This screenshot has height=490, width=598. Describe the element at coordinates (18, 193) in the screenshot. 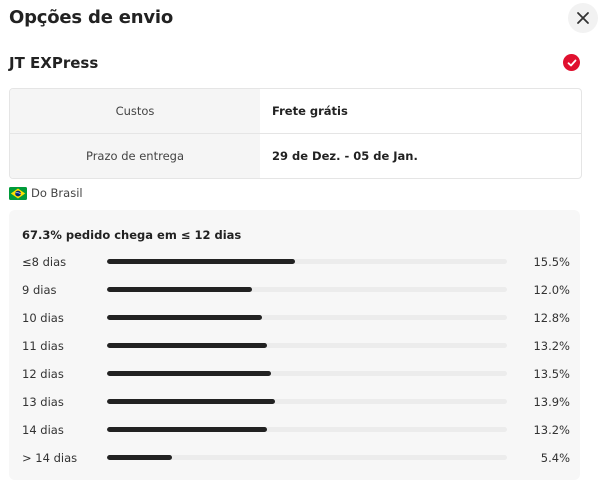

I see `brazil-flag-icon` at that location.